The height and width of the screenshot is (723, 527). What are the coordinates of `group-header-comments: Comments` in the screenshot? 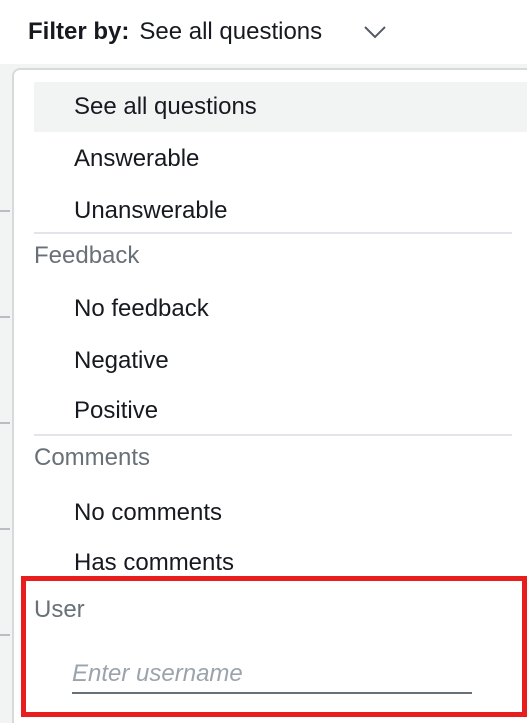 It's located at (92, 457).